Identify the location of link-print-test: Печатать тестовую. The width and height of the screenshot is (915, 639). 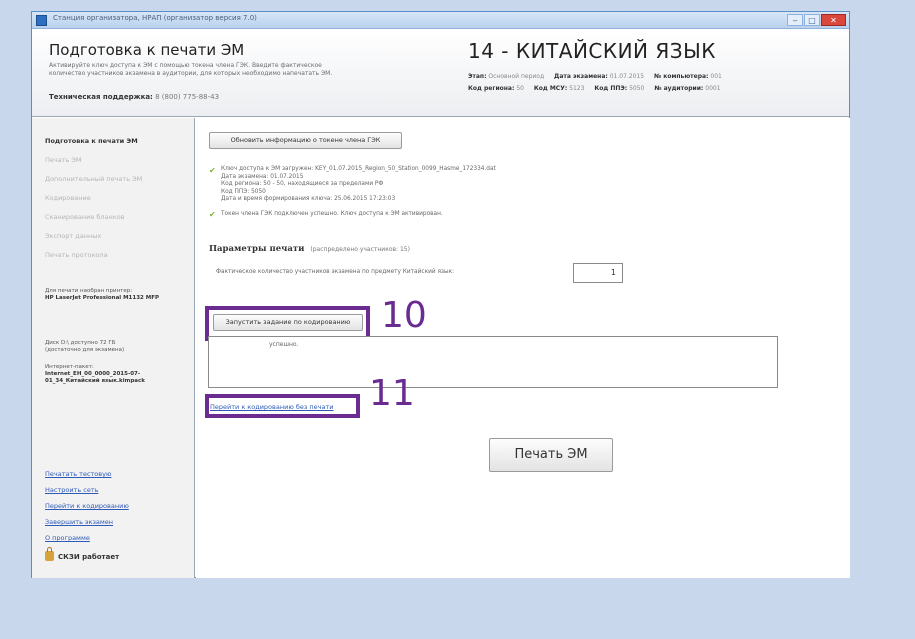
(78, 474).